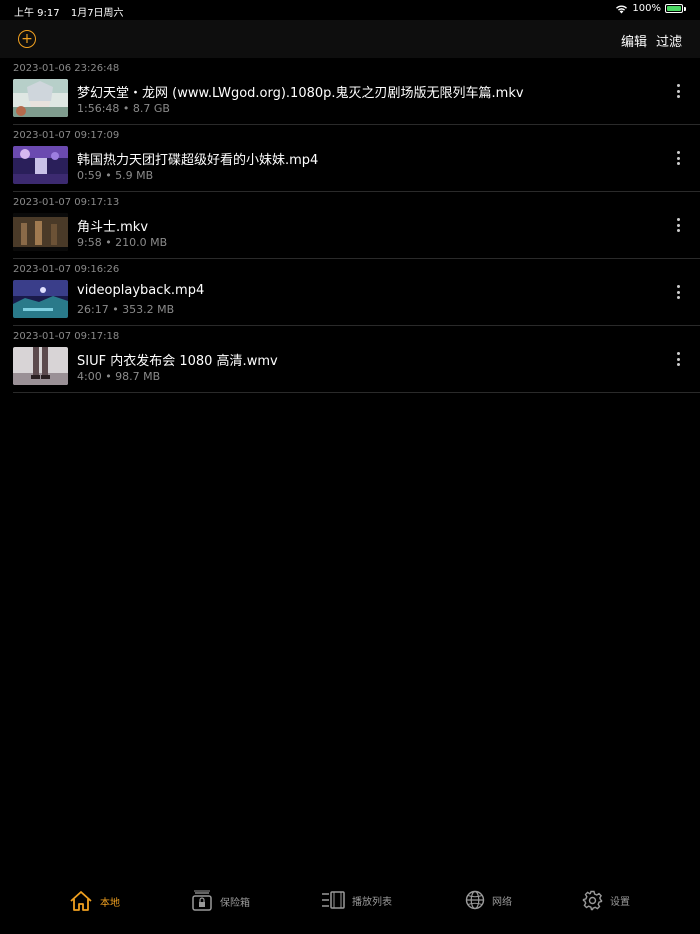 This screenshot has width=700, height=934. I want to click on item-meta: 26:17 • 353.2 MB, so click(126, 309).